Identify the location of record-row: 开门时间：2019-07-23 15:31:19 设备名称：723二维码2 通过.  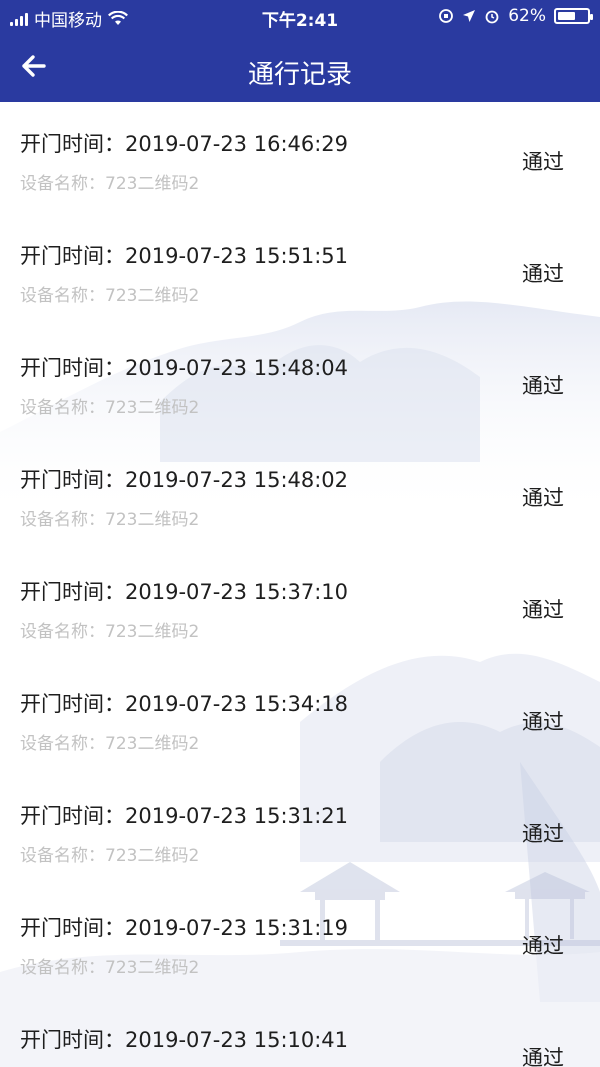
(300, 942).